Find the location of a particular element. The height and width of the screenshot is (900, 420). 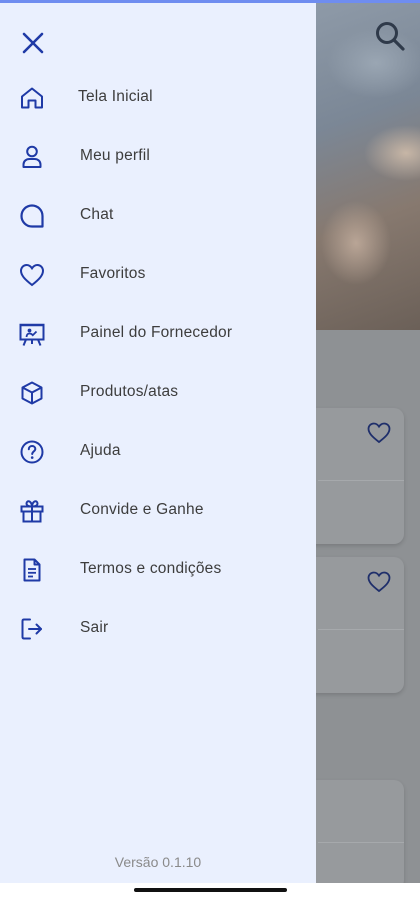

menu-item-favorites: Favoritos is located at coordinates (158, 275).